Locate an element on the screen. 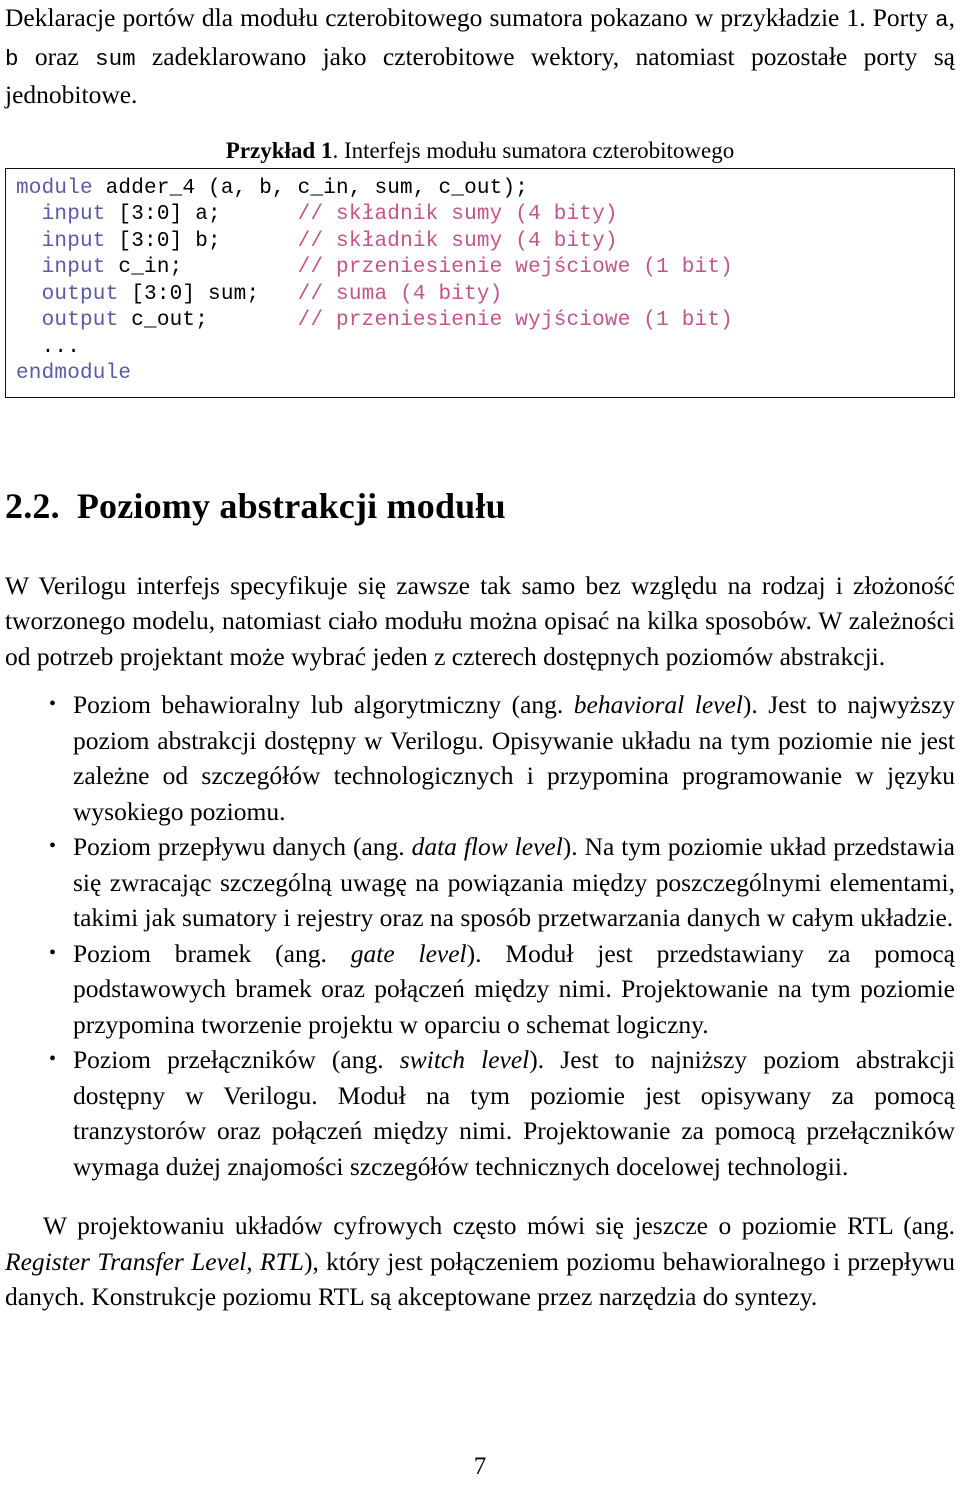  code-token: adder_4 (a, b, c_in, sum, c_out); is located at coordinates (310, 188).